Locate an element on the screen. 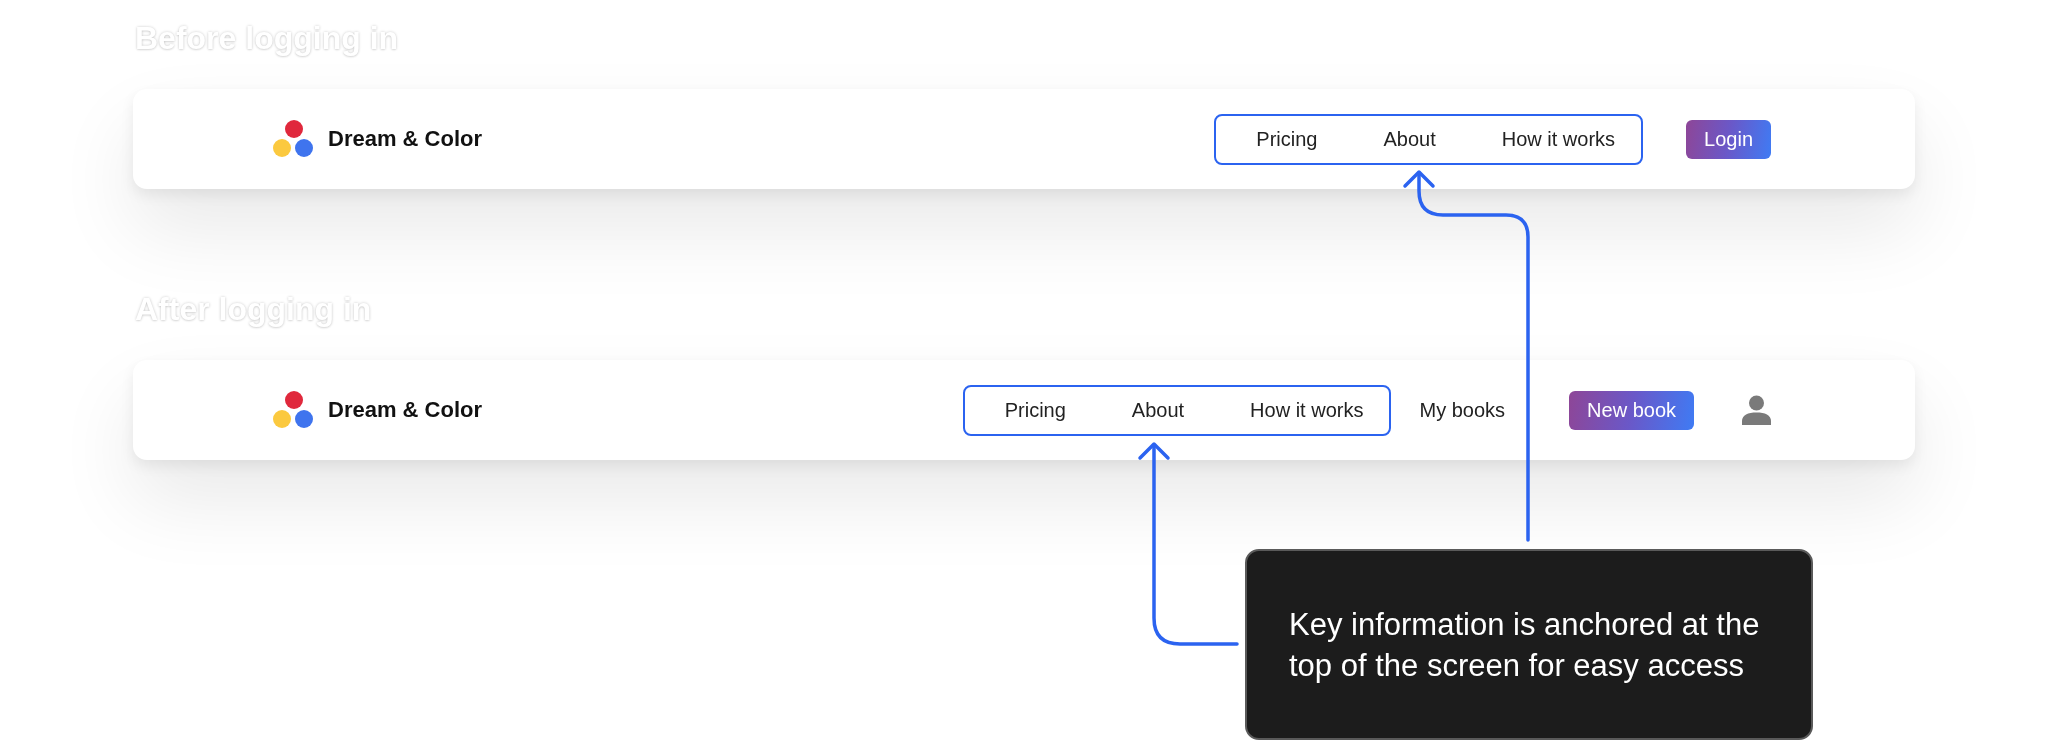 This screenshot has width=2048, height=742. user-avatar-icon is located at coordinates (1756, 410).